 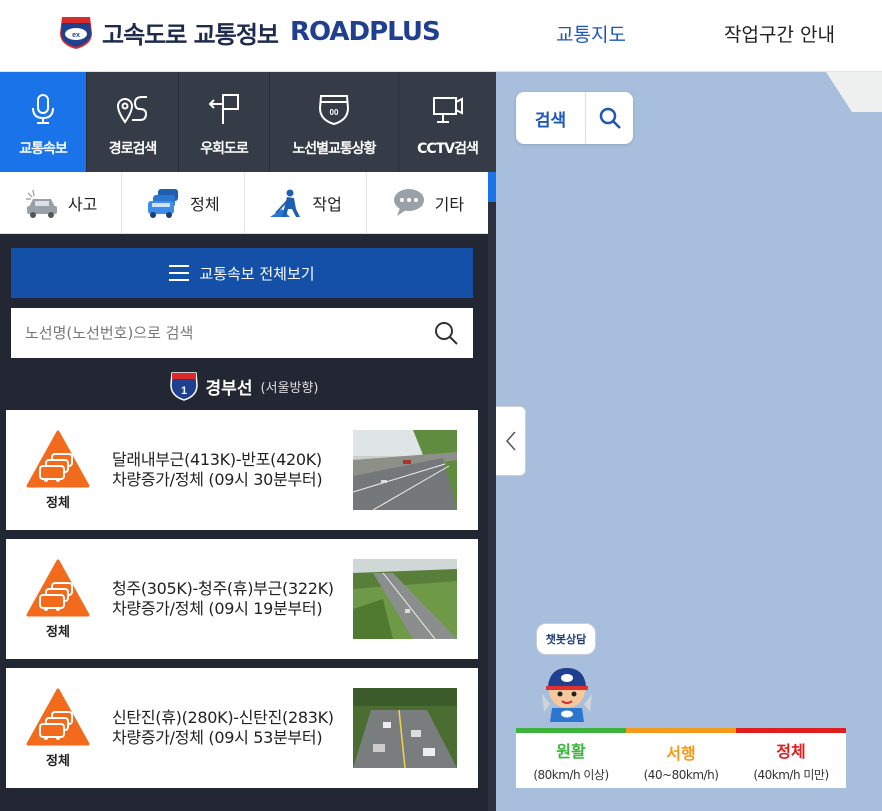 I want to click on road-worker-icon, so click(x=285, y=203).